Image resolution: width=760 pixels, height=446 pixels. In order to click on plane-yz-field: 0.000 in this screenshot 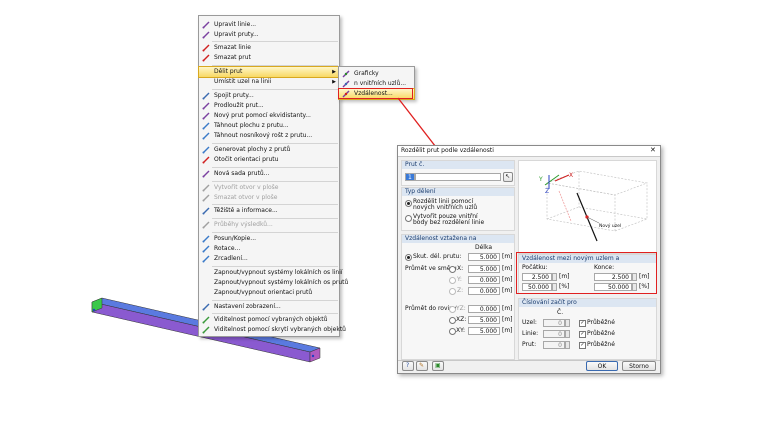, I will do `click(484, 309)`.